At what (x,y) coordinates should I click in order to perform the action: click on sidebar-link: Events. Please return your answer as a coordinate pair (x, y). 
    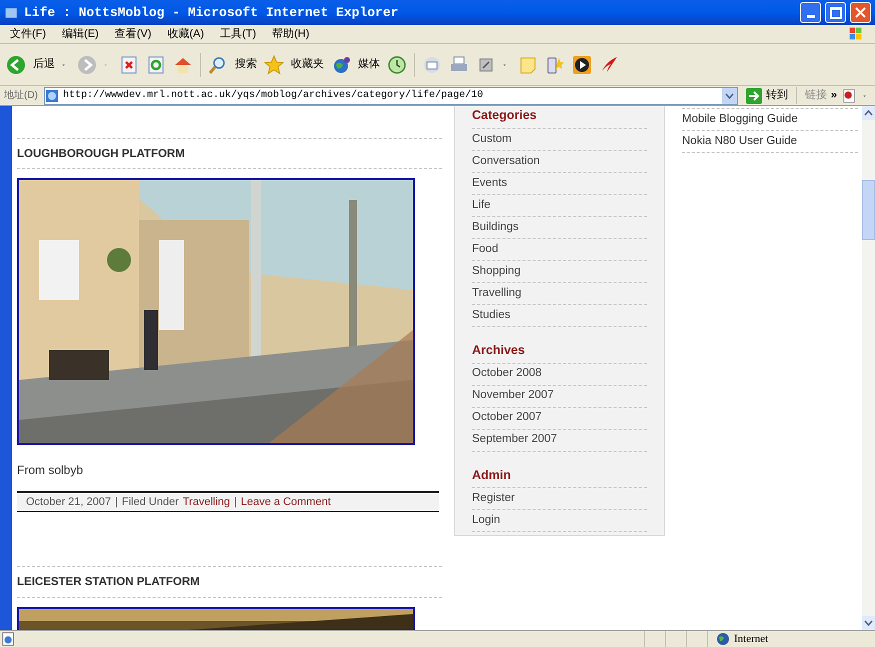
    Looking at the image, I should click on (490, 183).